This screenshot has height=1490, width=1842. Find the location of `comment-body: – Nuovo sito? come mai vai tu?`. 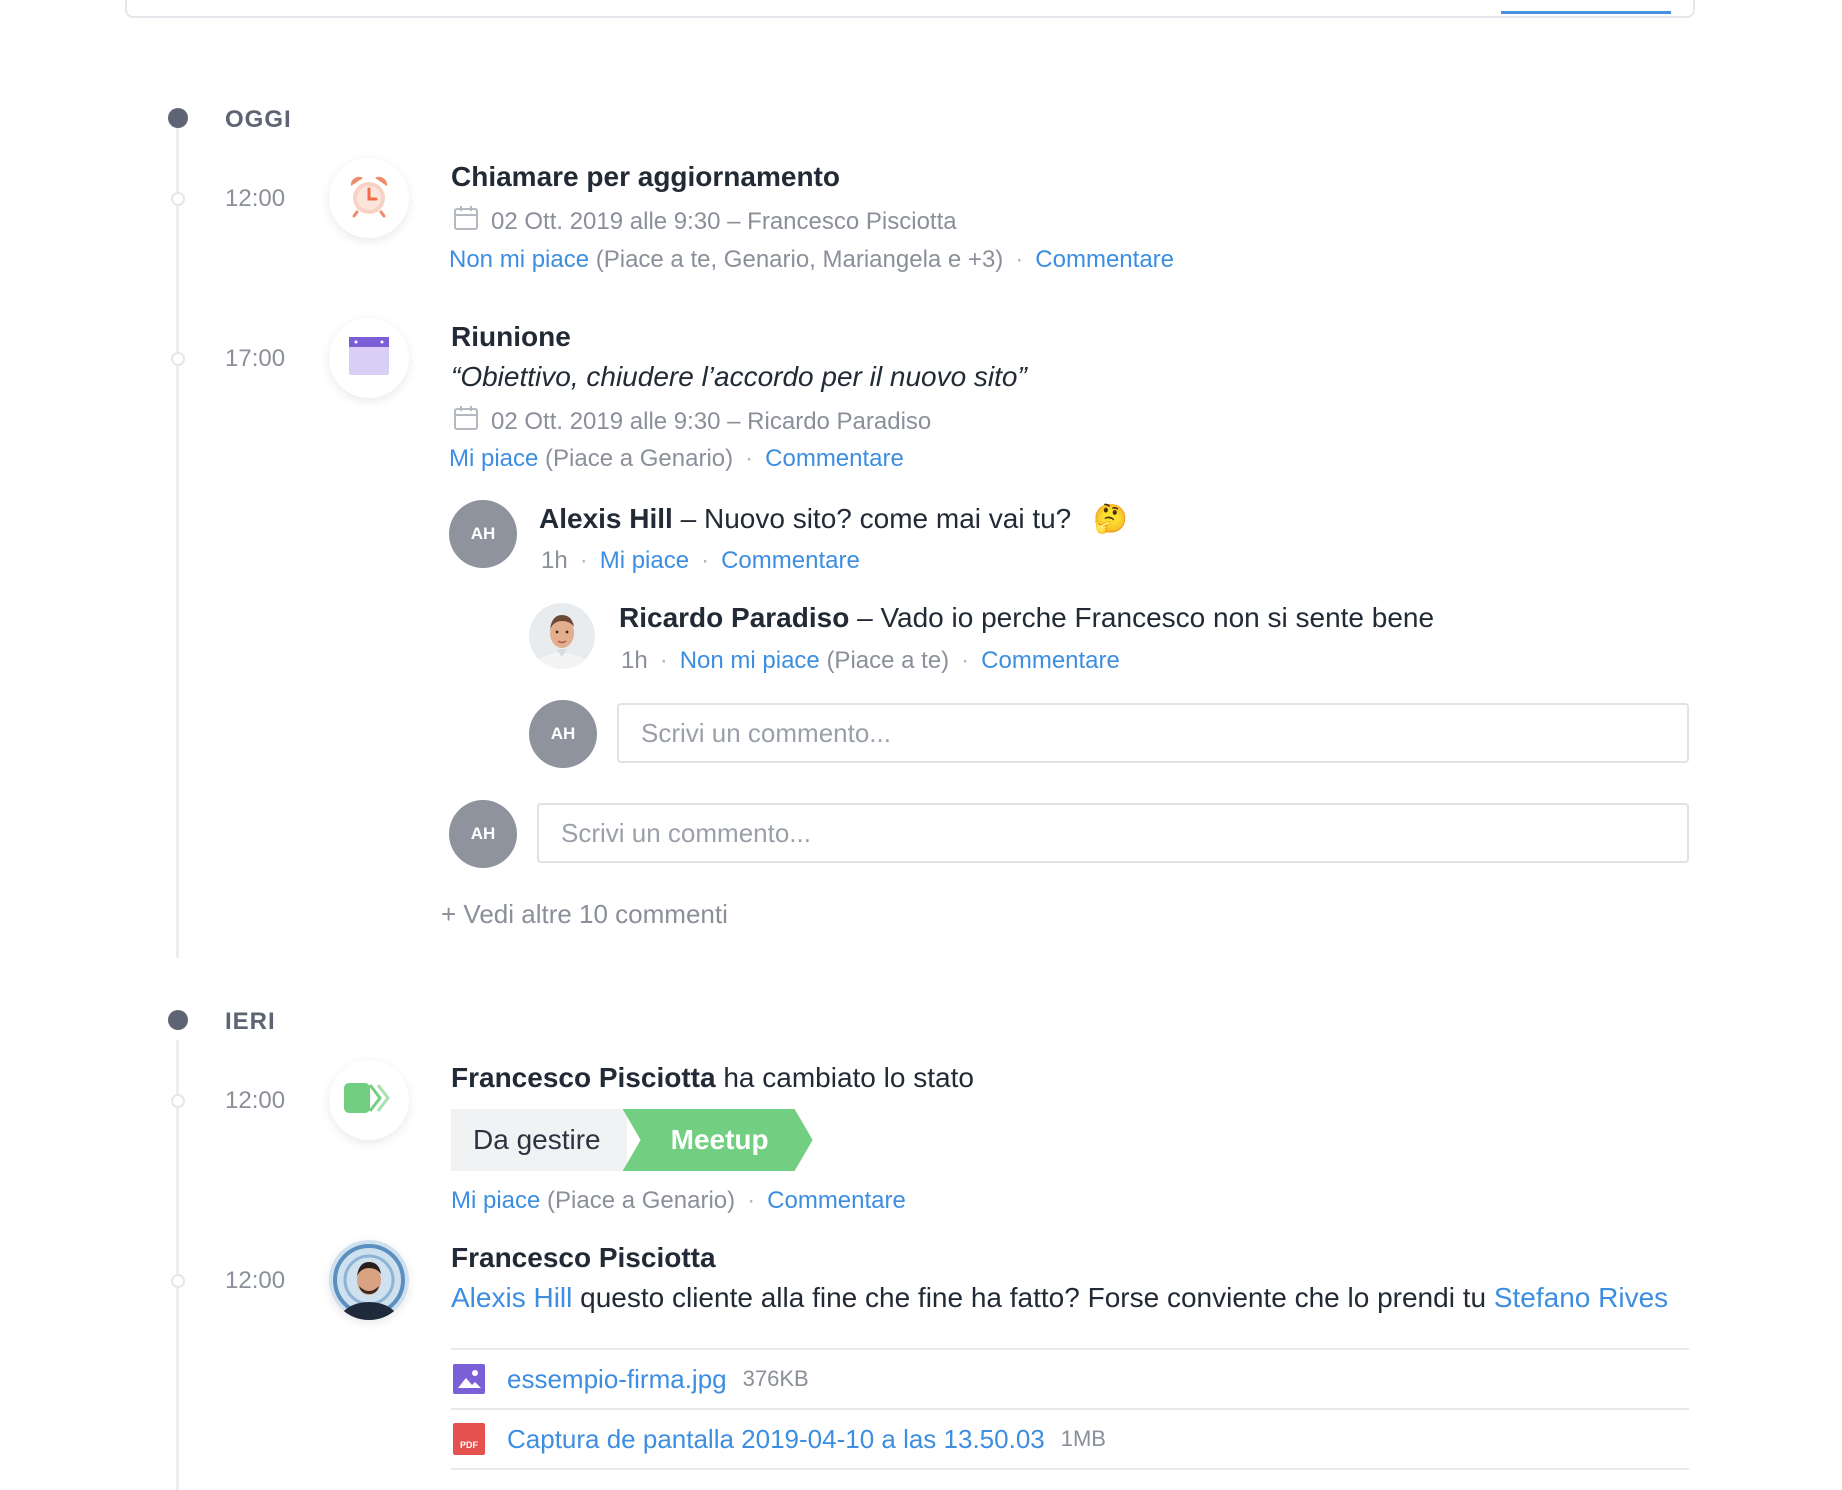

comment-body: – Nuovo sito? come mai vai tu? is located at coordinates (872, 518).